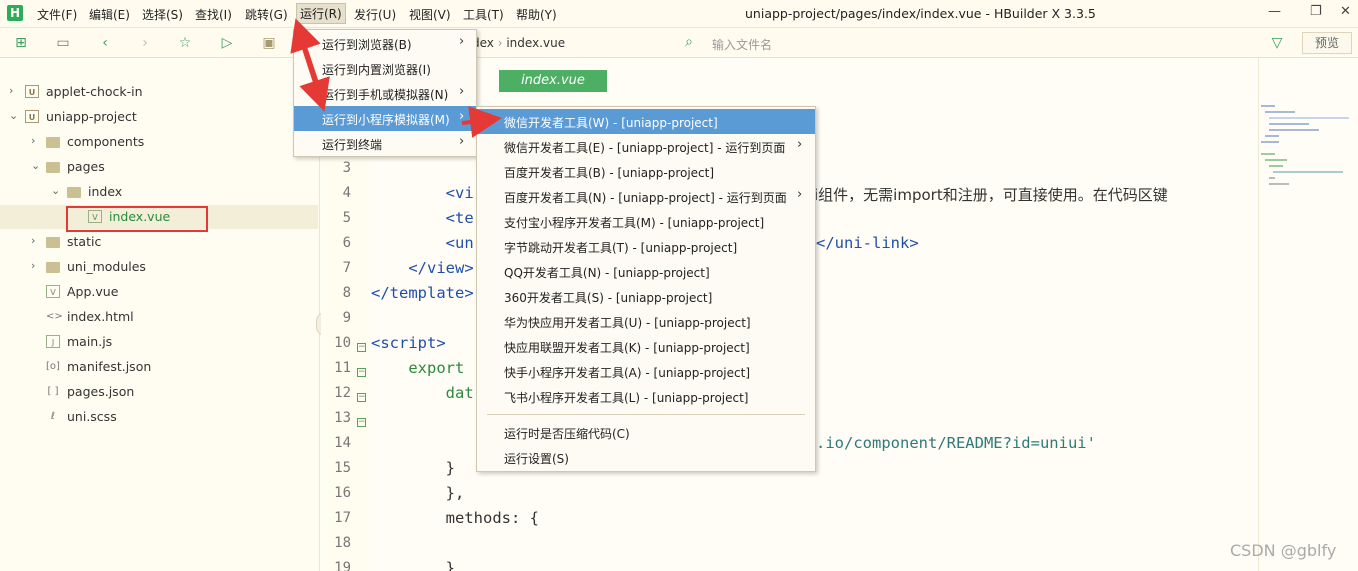  Describe the element at coordinates (375, 14) in the screenshot. I see `menu-publish: 发行(U)` at that location.